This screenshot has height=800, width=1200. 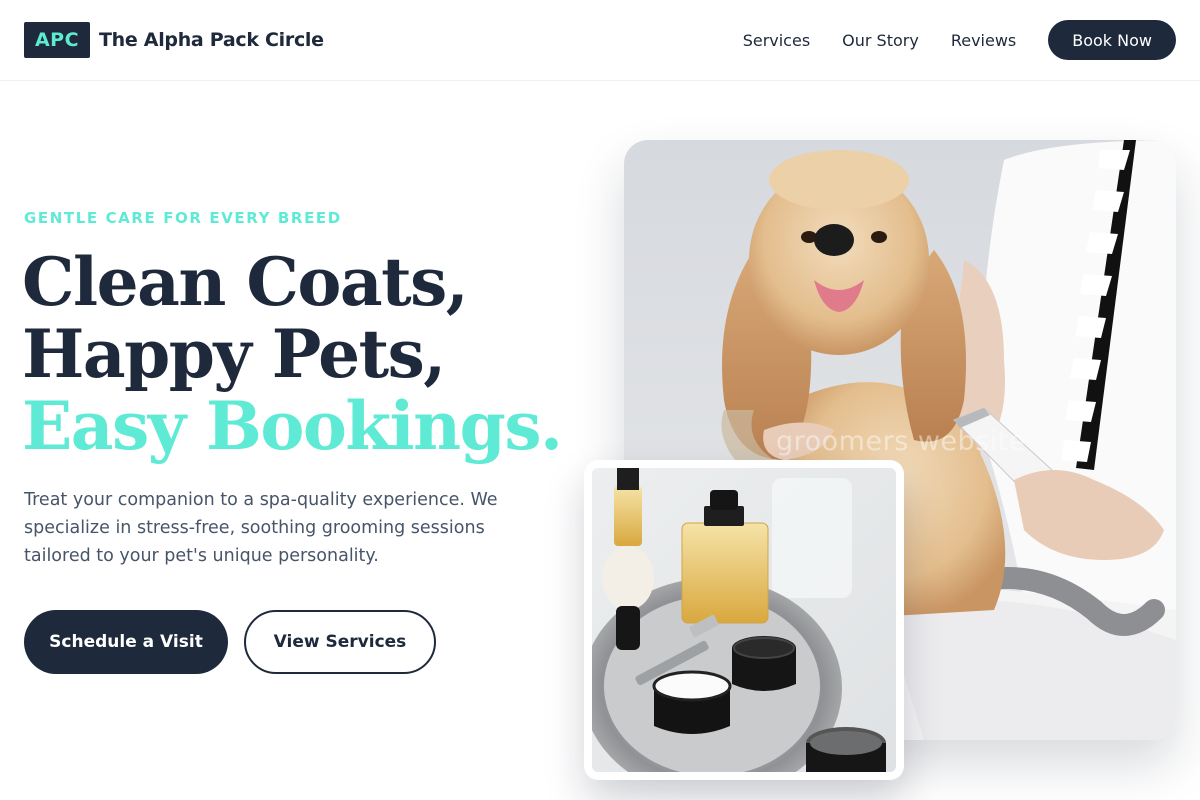 What do you see at coordinates (880, 40) in the screenshot?
I see `nav-link-our-story: Our Story` at bounding box center [880, 40].